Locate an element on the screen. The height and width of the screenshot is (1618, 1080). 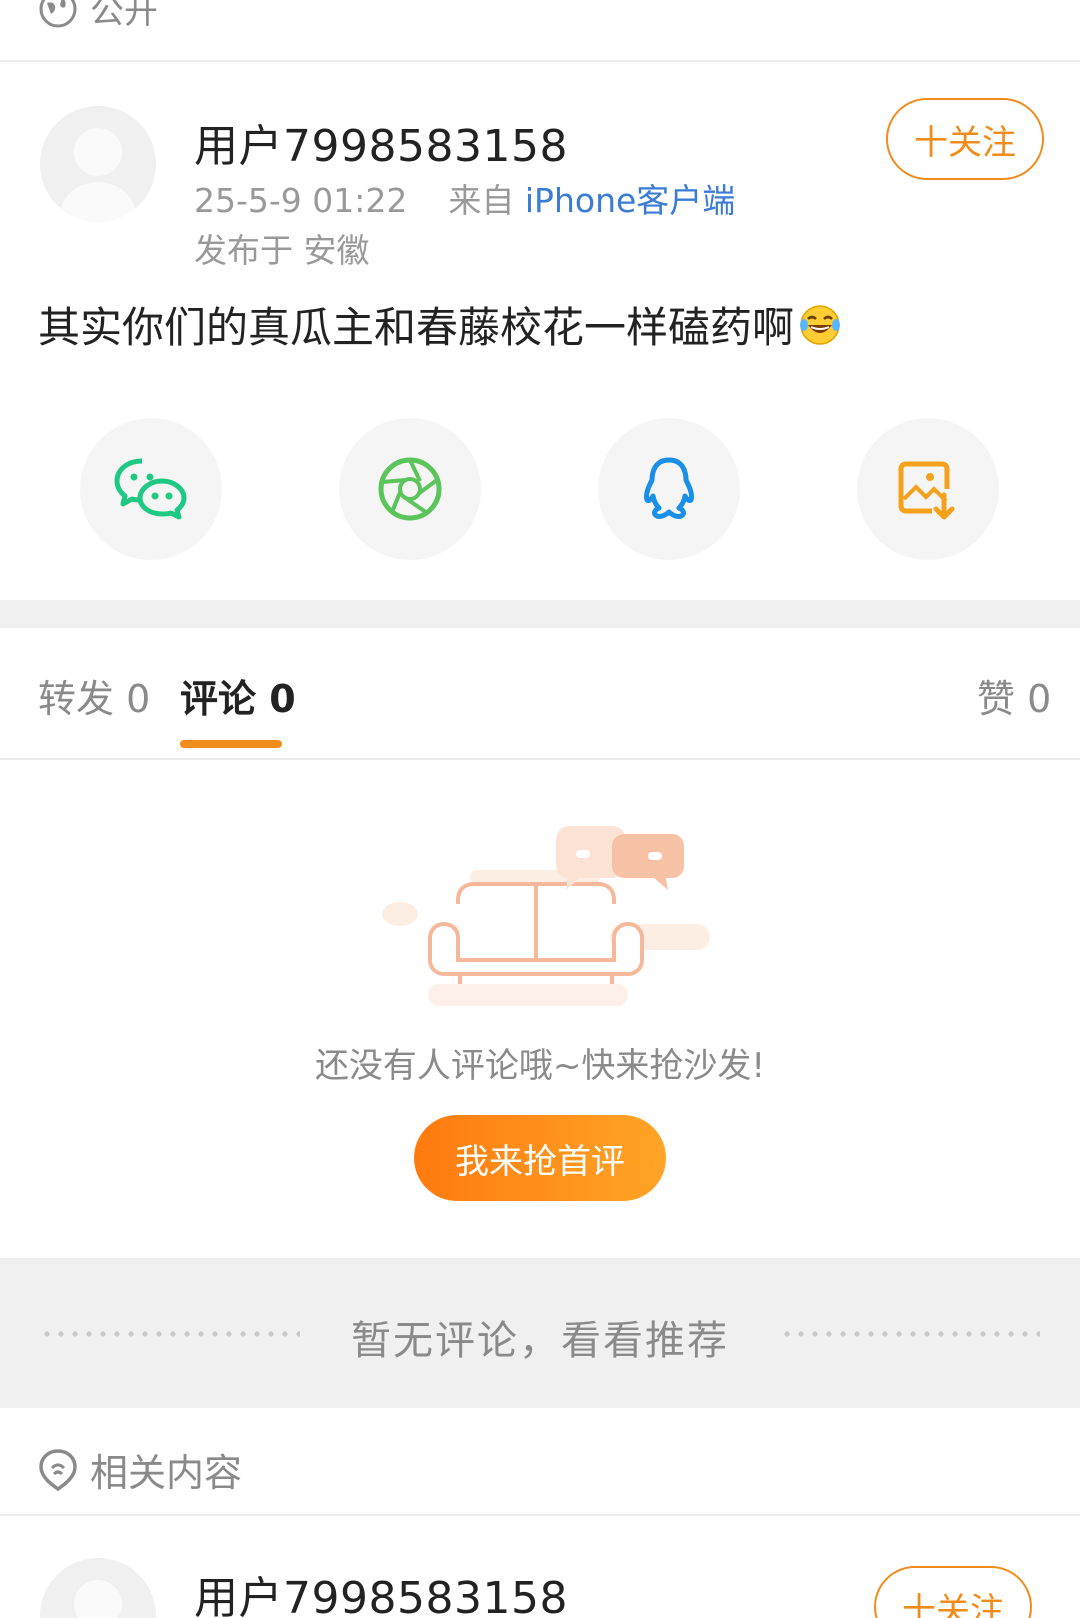
post-time: 25-5-9 01:22 is located at coordinates (301, 200).